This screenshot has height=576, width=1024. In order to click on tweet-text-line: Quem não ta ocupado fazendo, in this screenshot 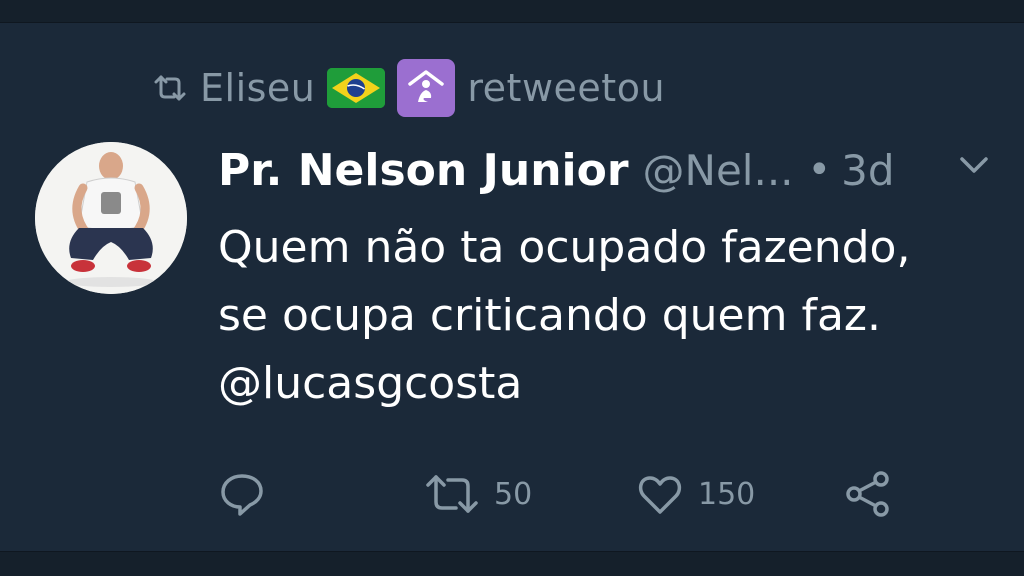, I will do `click(564, 247)`.